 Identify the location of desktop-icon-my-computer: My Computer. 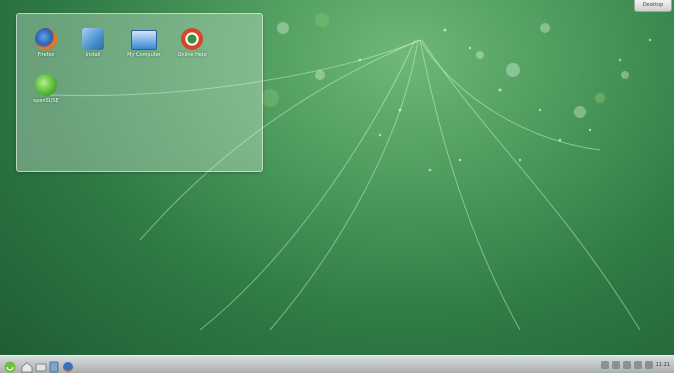
(144, 43).